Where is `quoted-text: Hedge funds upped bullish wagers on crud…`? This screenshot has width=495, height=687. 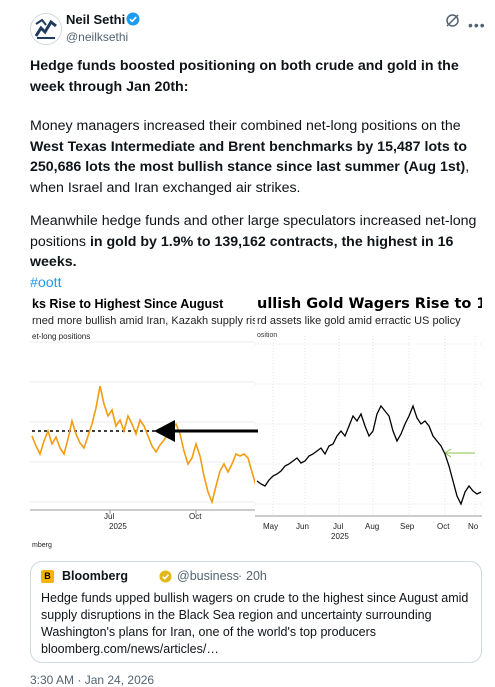
quoted-text: Hedge funds upped bullish wagers on crud… is located at coordinates (255, 623).